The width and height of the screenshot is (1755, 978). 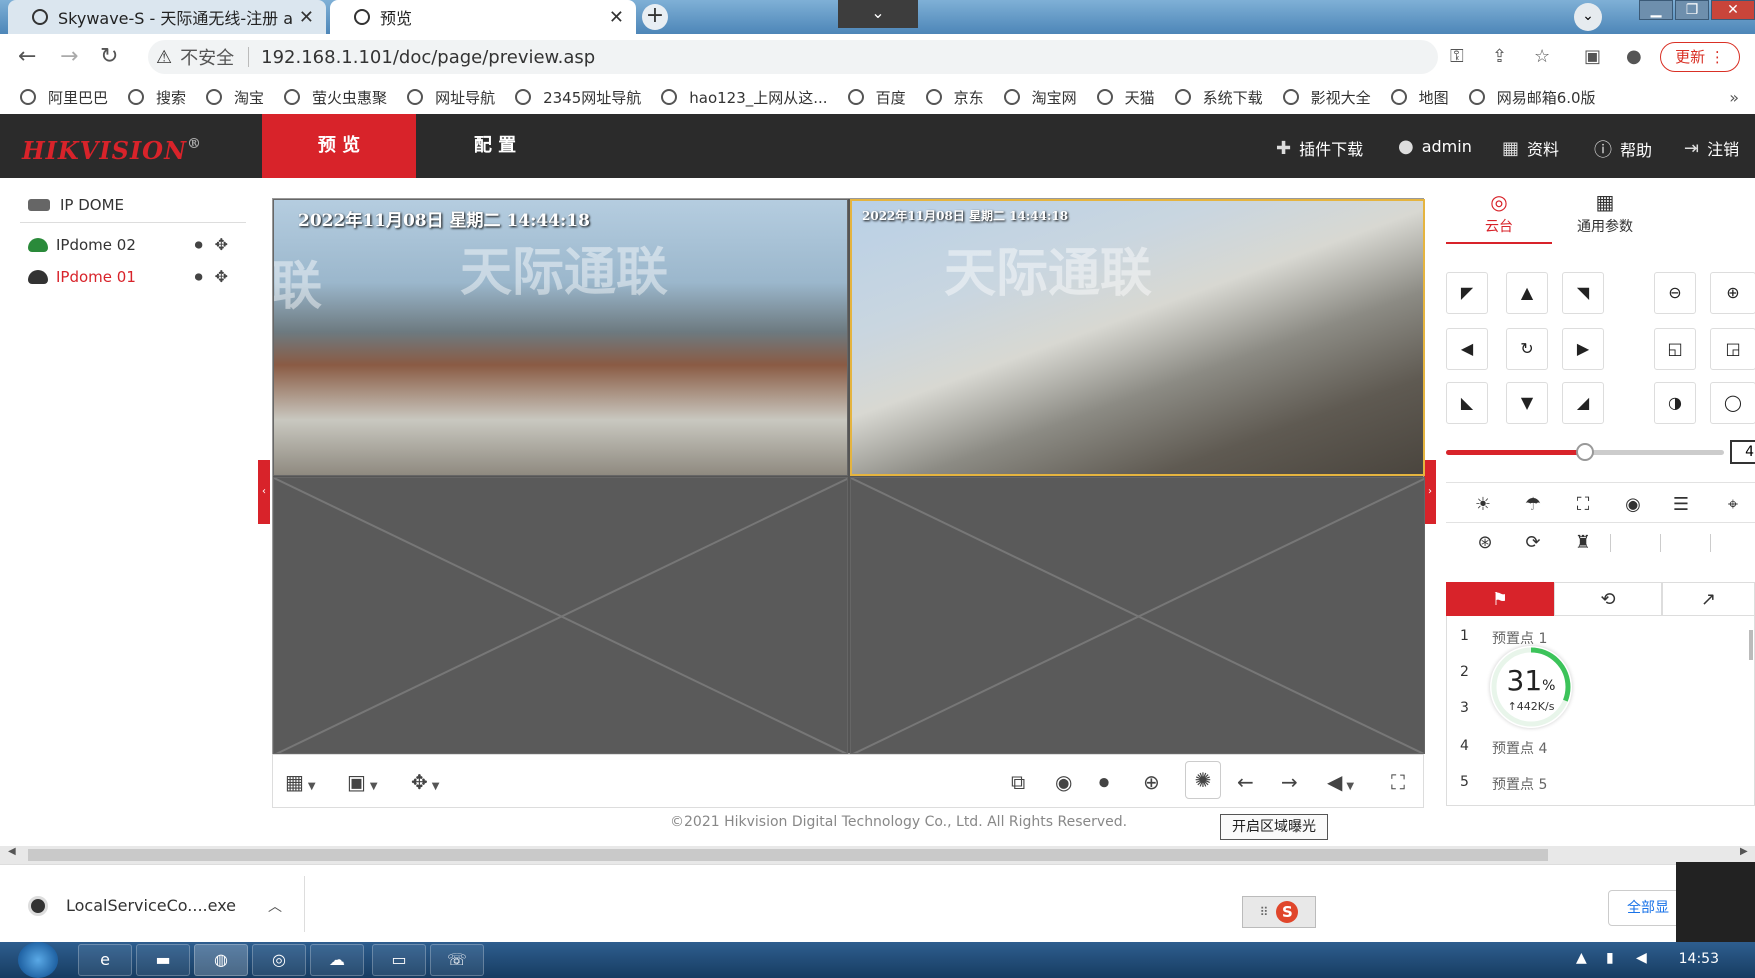 What do you see at coordinates (1527, 403) in the screenshot?
I see `ptz-down-button: ▼` at bounding box center [1527, 403].